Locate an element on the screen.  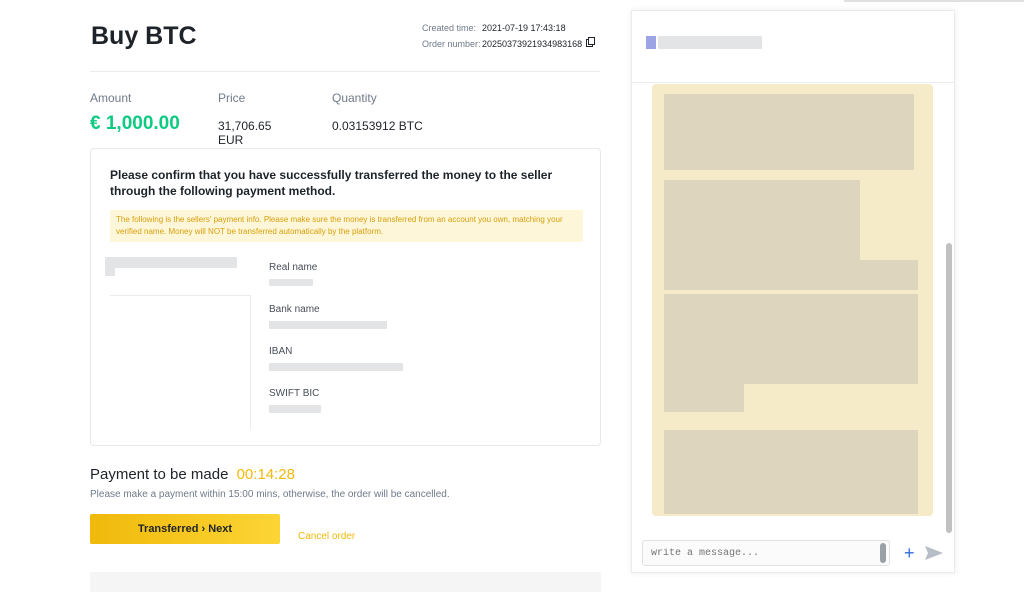
amount-value: € 1,000.00 is located at coordinates (135, 123).